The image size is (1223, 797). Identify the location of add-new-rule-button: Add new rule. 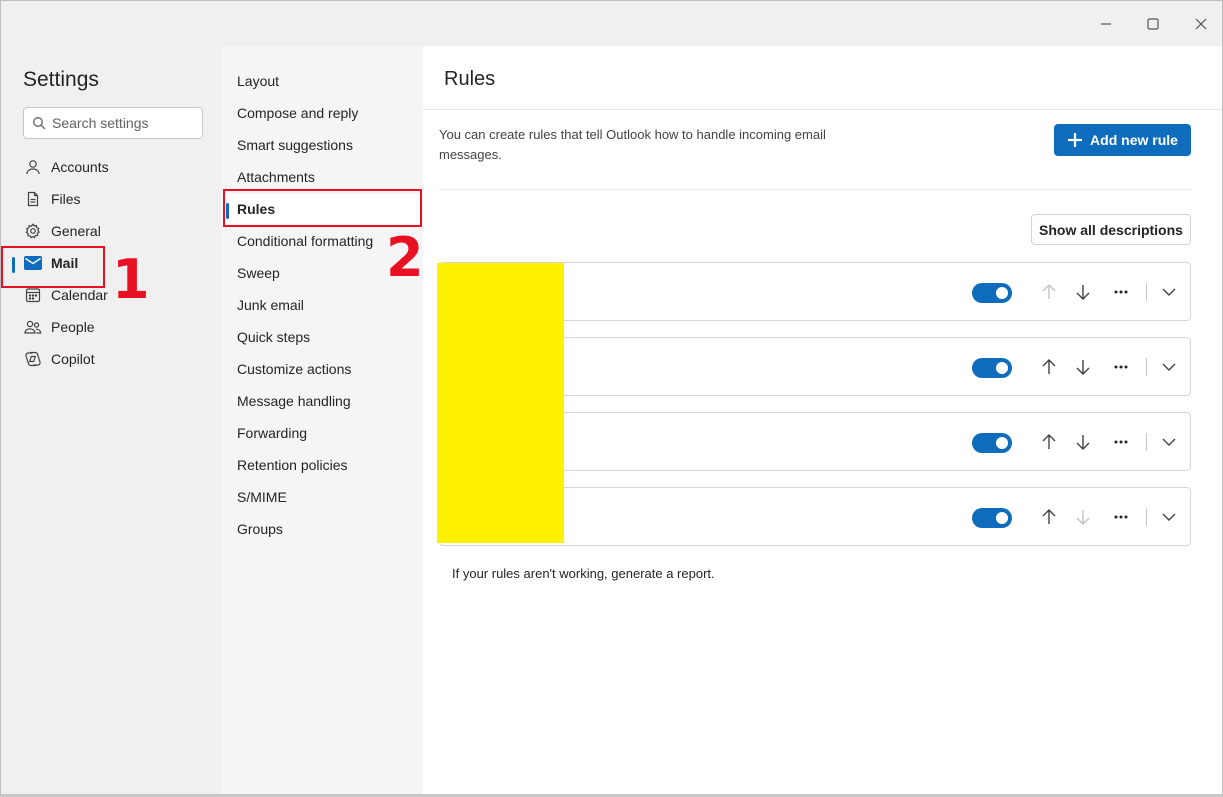
(1122, 140).